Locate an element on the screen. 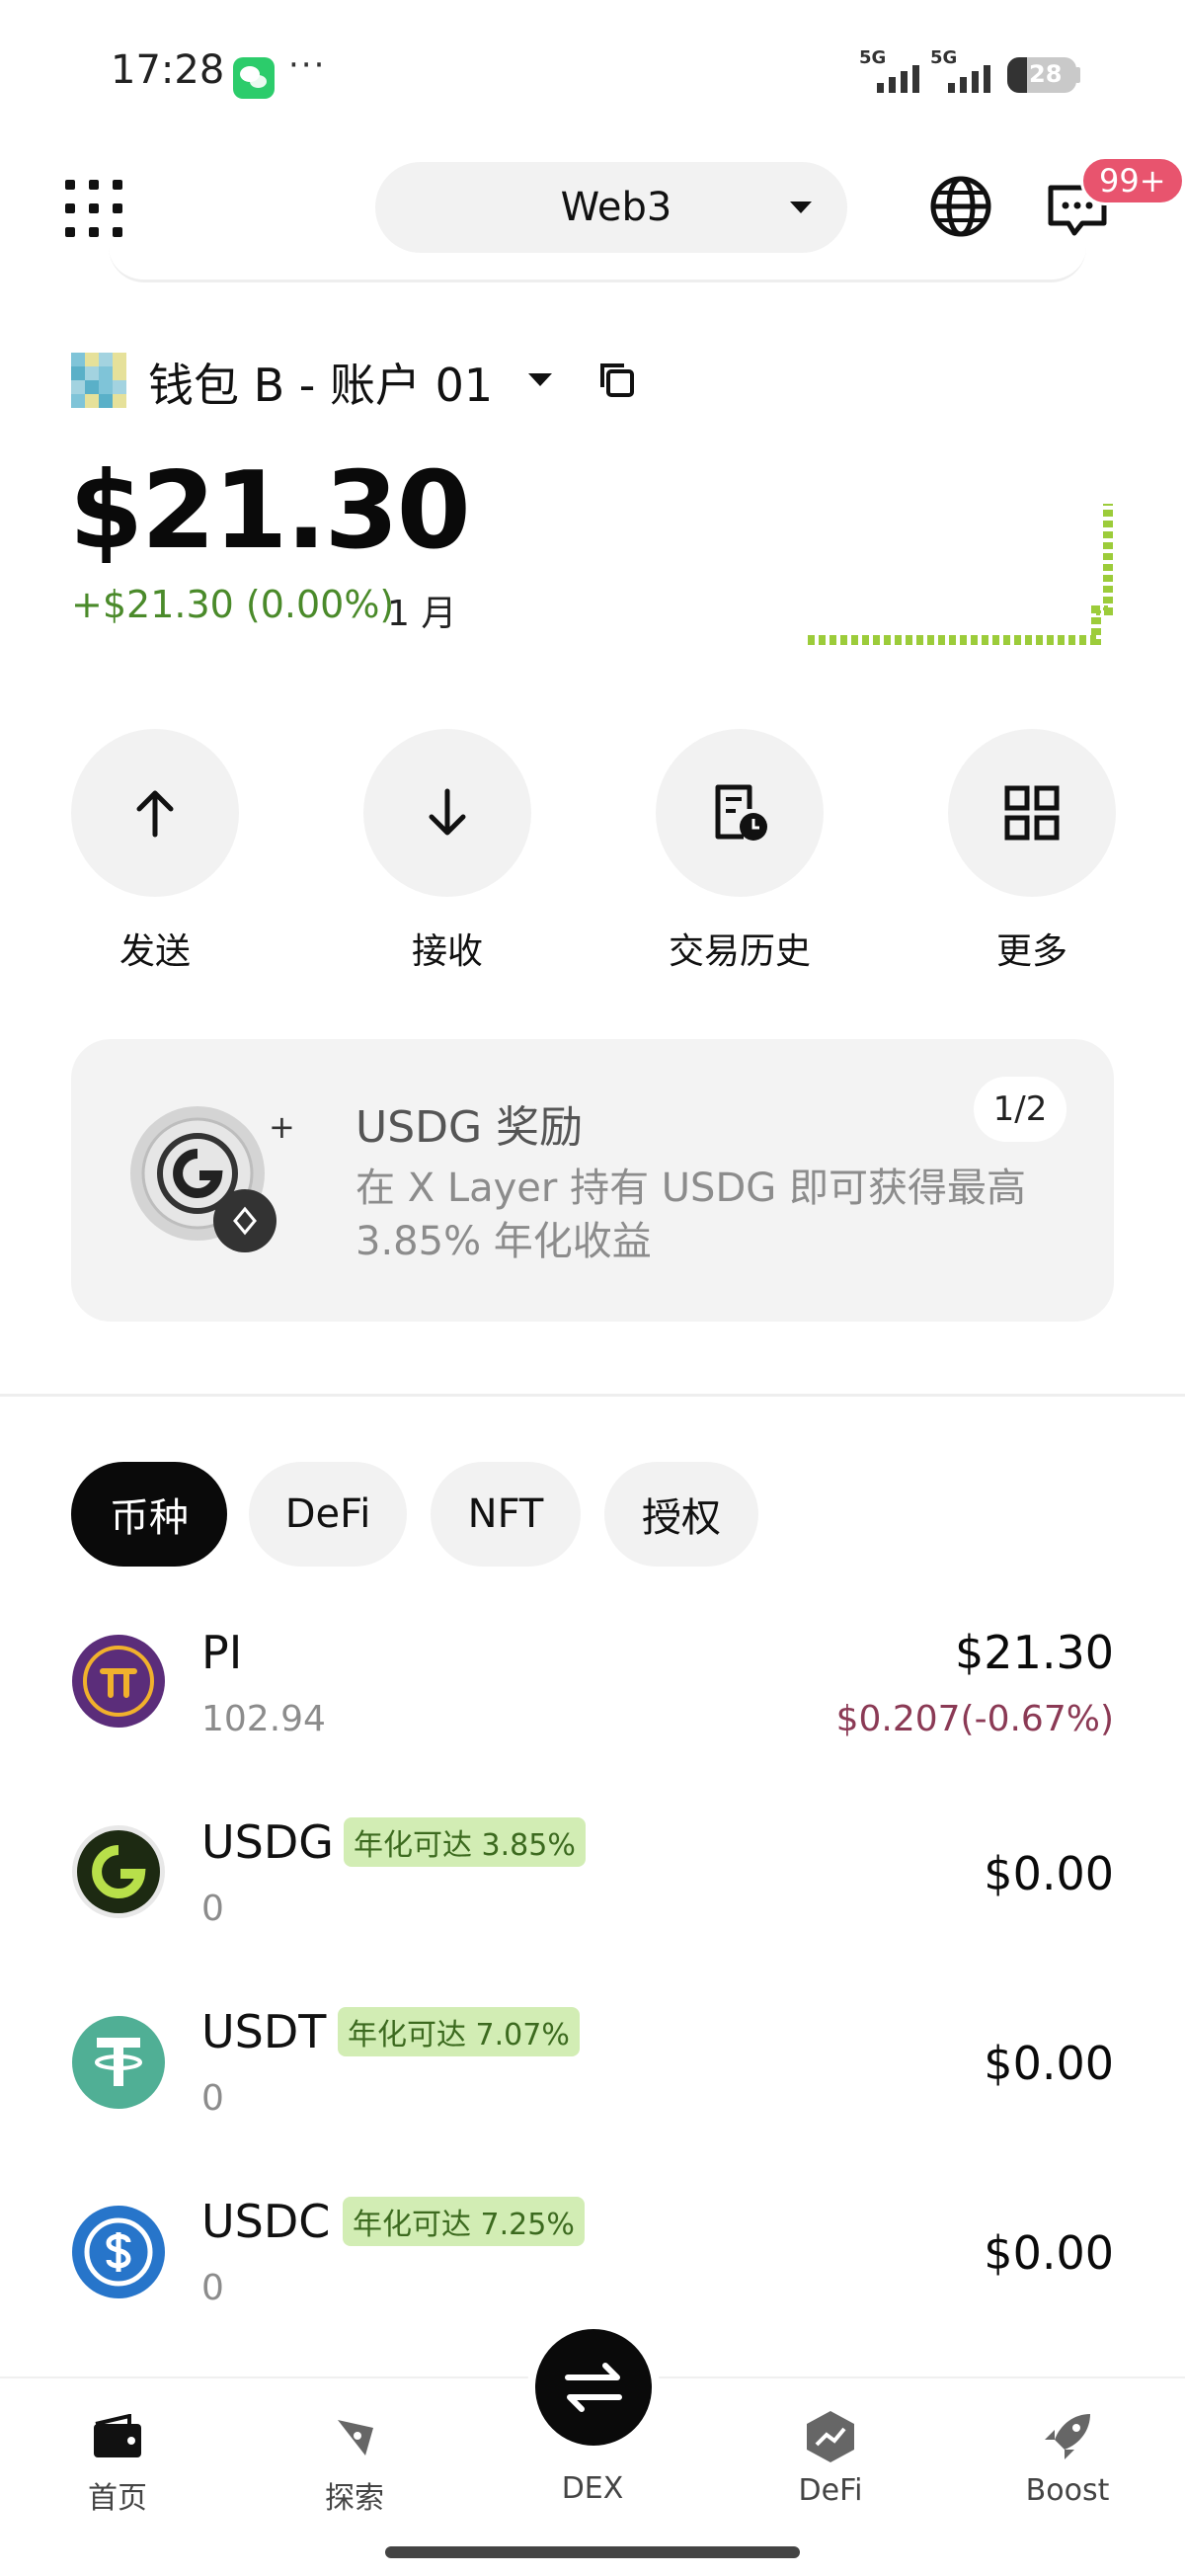 This screenshot has height=2576, width=1185. tab-tokens: 币种 is located at coordinates (149, 1514).